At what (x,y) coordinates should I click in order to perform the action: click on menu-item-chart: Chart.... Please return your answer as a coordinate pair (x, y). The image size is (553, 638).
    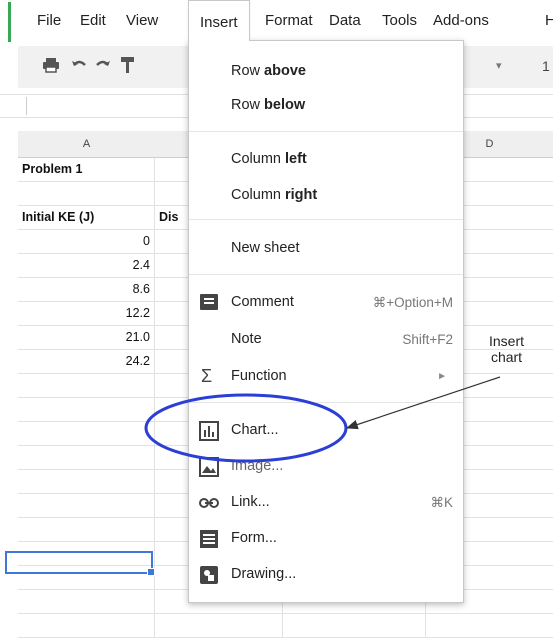
    Looking at the image, I should click on (326, 431).